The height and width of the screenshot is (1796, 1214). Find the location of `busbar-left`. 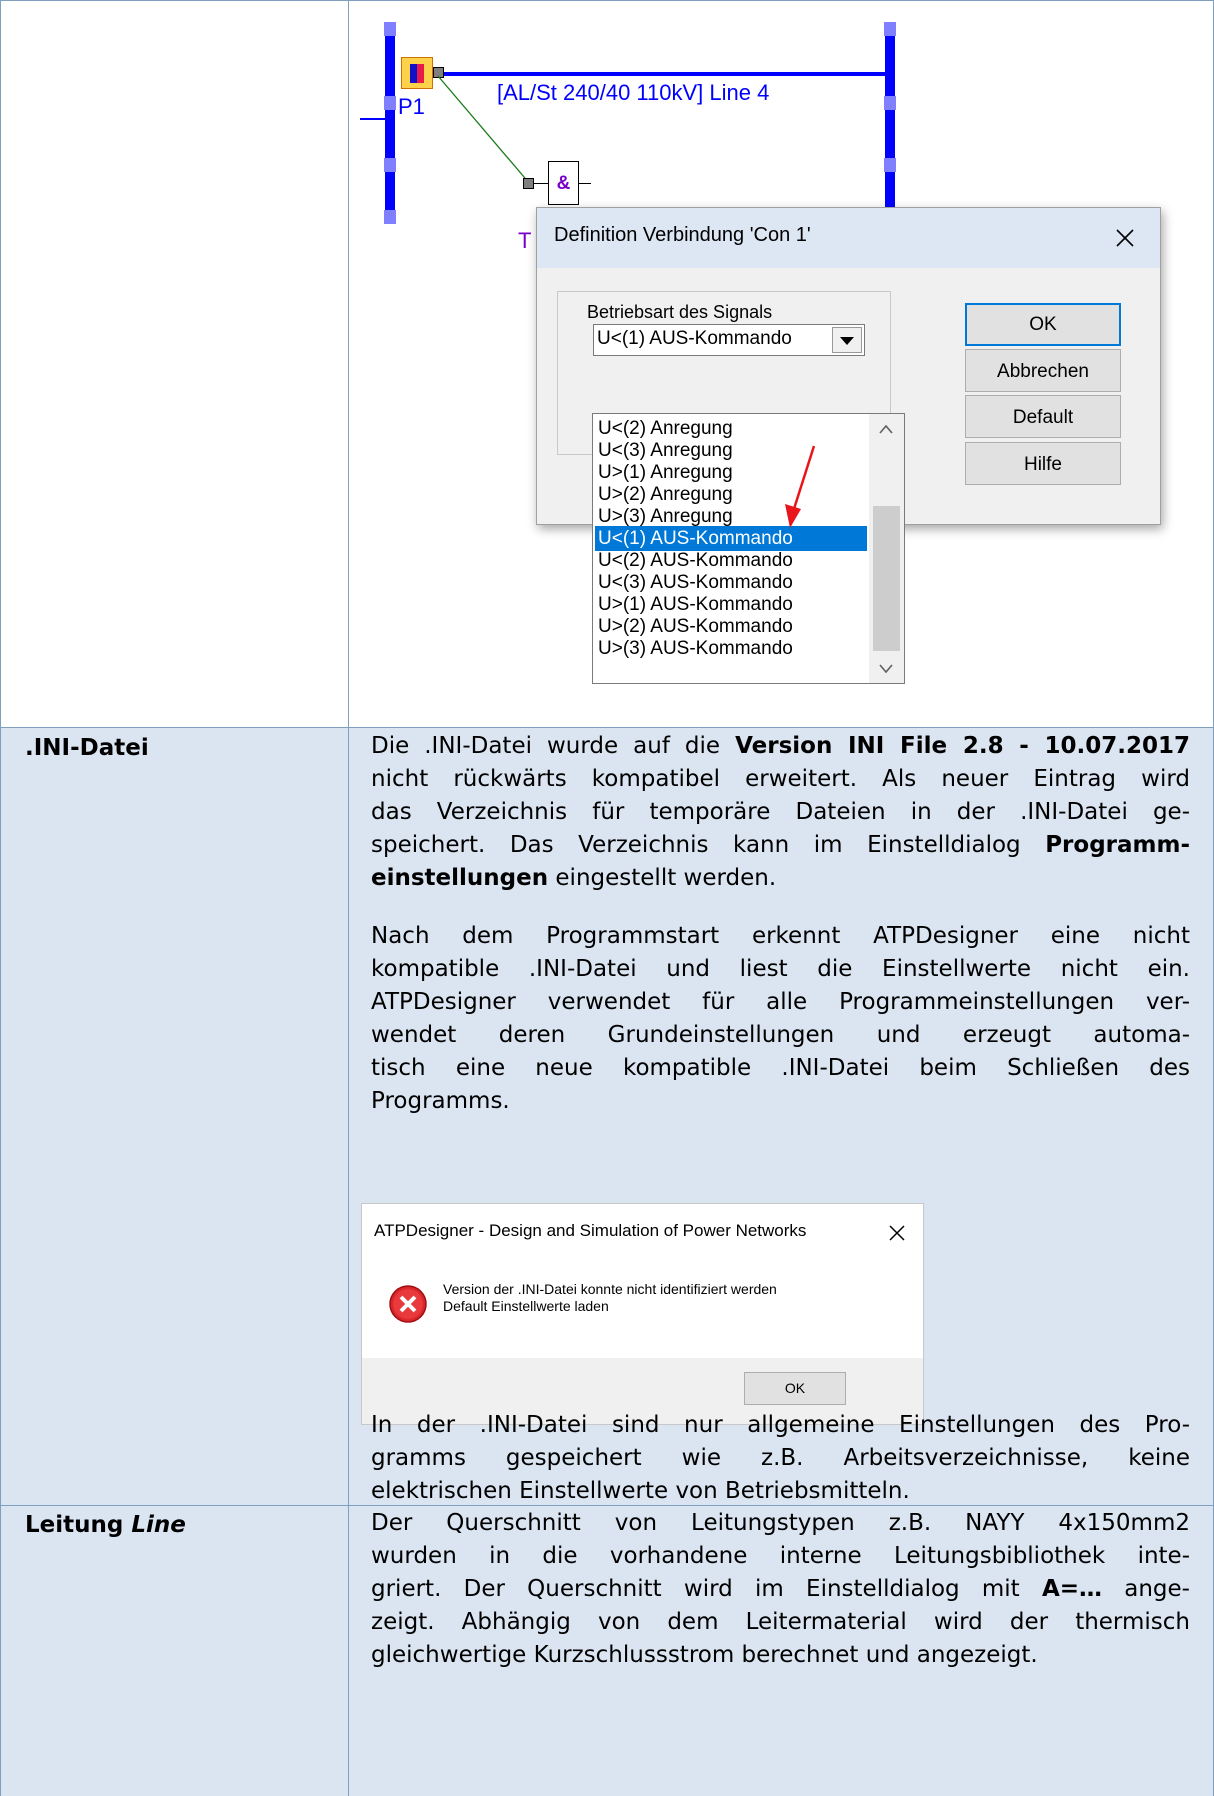

busbar-left is located at coordinates (390, 123).